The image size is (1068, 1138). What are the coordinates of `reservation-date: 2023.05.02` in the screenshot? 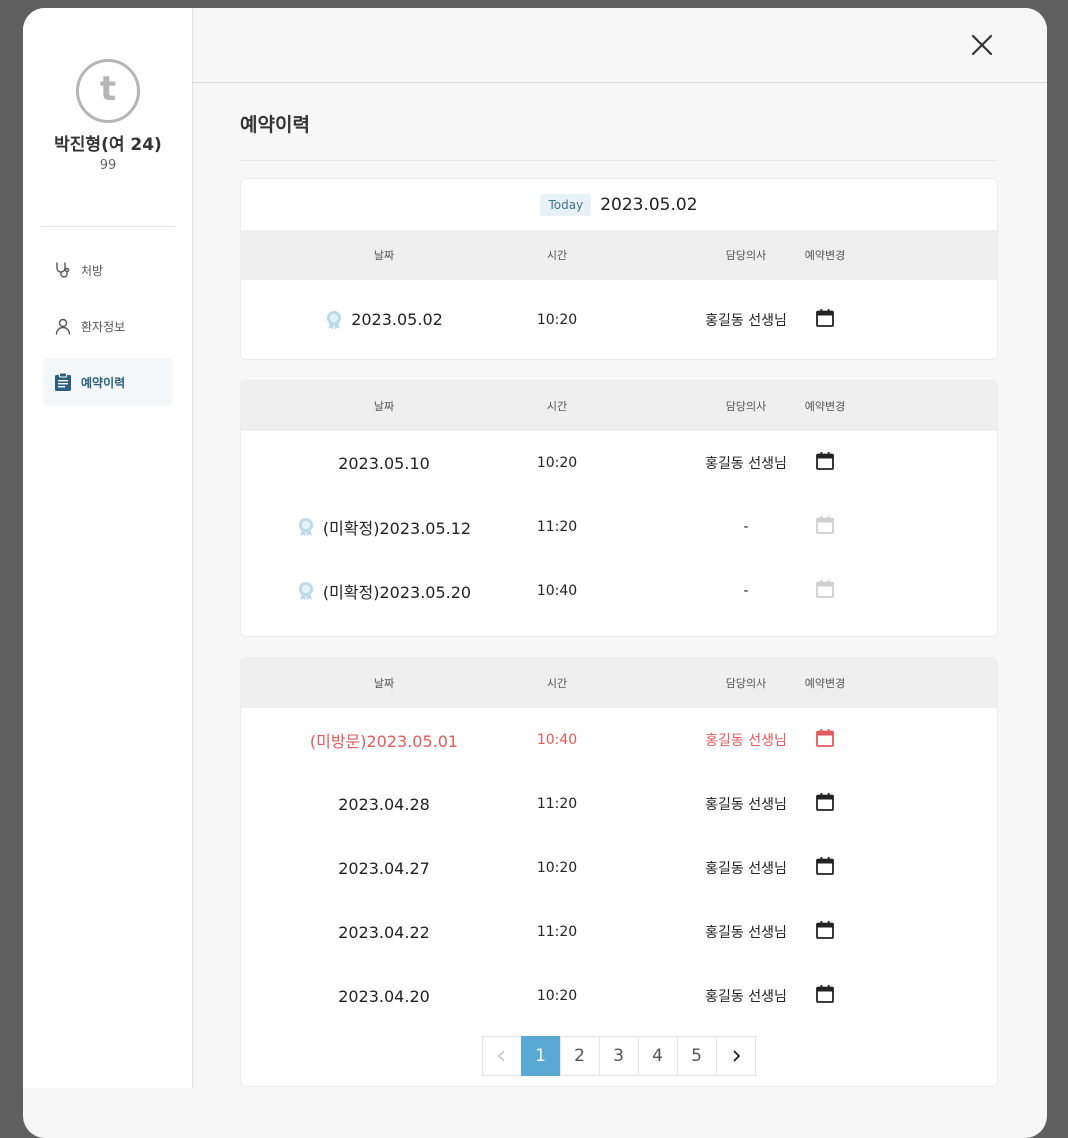 It's located at (397, 319).